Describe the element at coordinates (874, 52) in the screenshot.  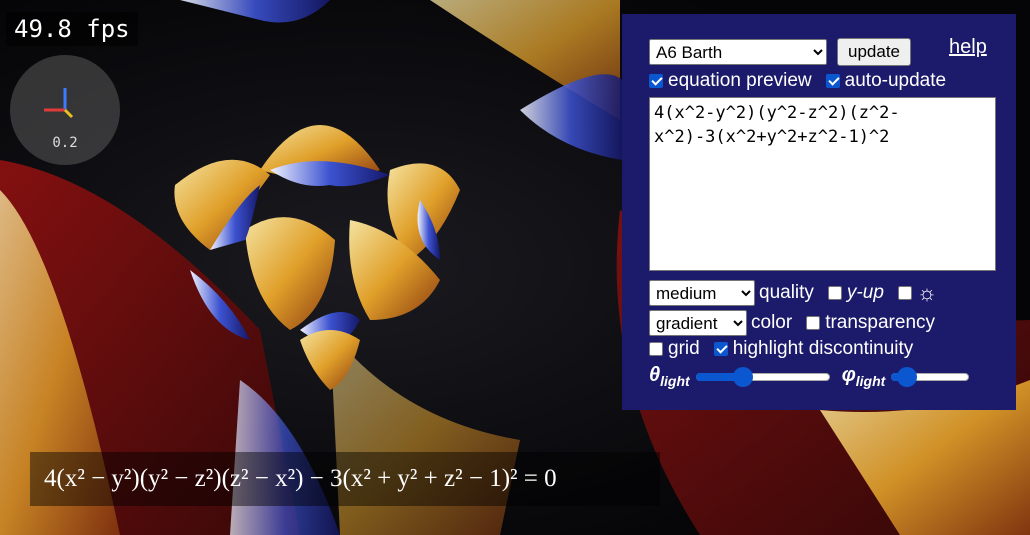
I see `update-button: update` at that location.